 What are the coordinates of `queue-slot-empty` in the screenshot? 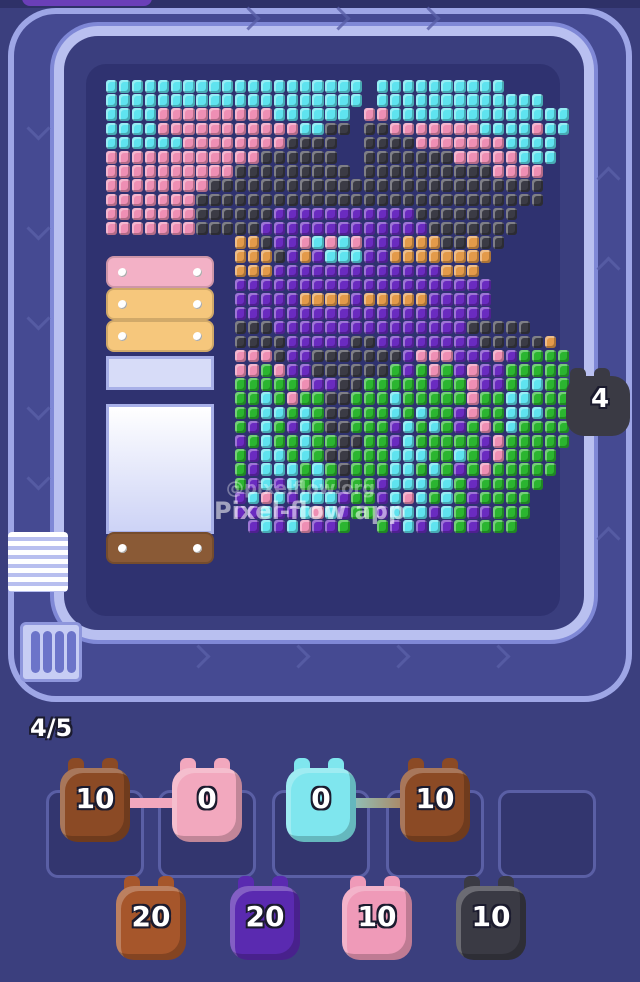 It's located at (547, 834).